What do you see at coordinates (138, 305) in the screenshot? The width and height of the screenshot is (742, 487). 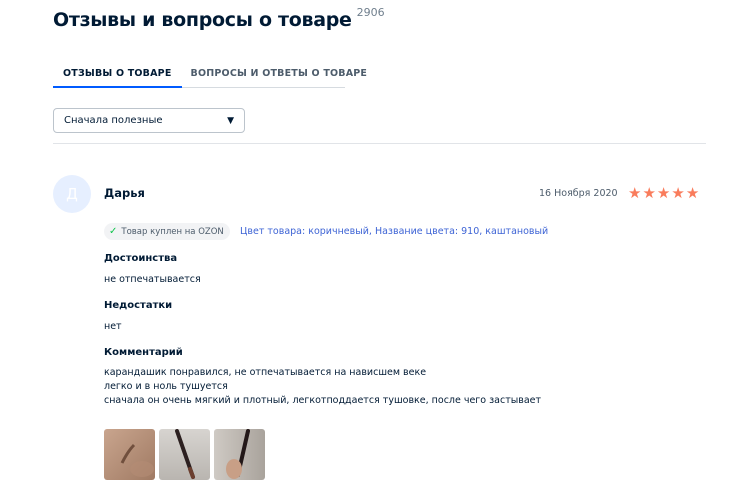 I see `cons-title: Недостатки` at bounding box center [138, 305].